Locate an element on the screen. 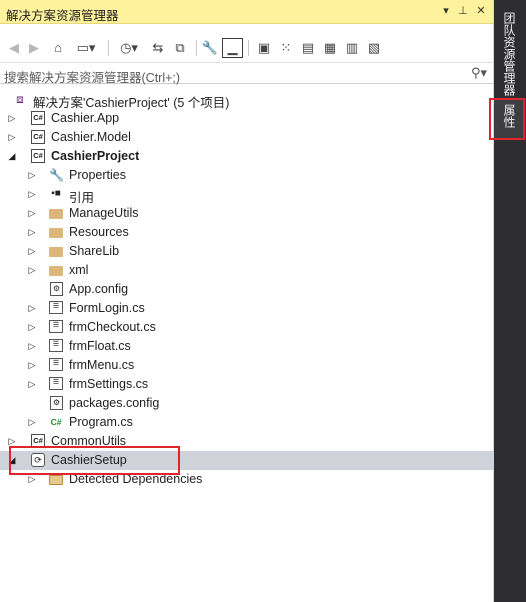  vsix-icon-6: ▧ is located at coordinates (374, 48).